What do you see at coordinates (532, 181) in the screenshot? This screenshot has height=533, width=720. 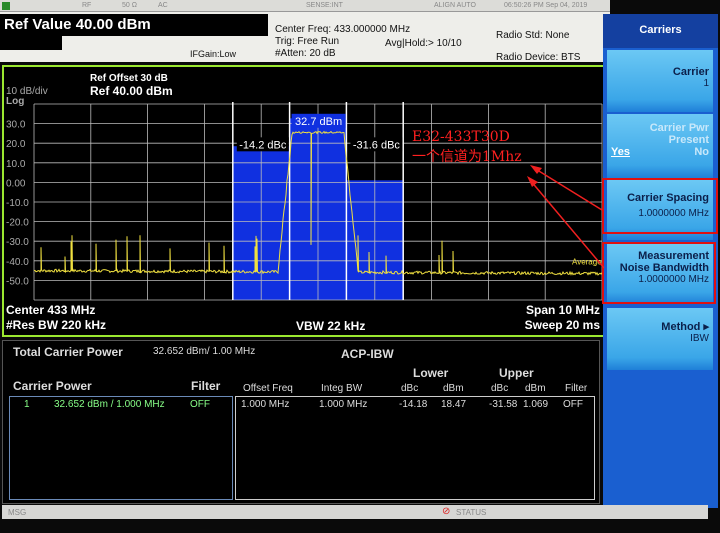 I see `arrow-head-icon` at bounding box center [532, 181].